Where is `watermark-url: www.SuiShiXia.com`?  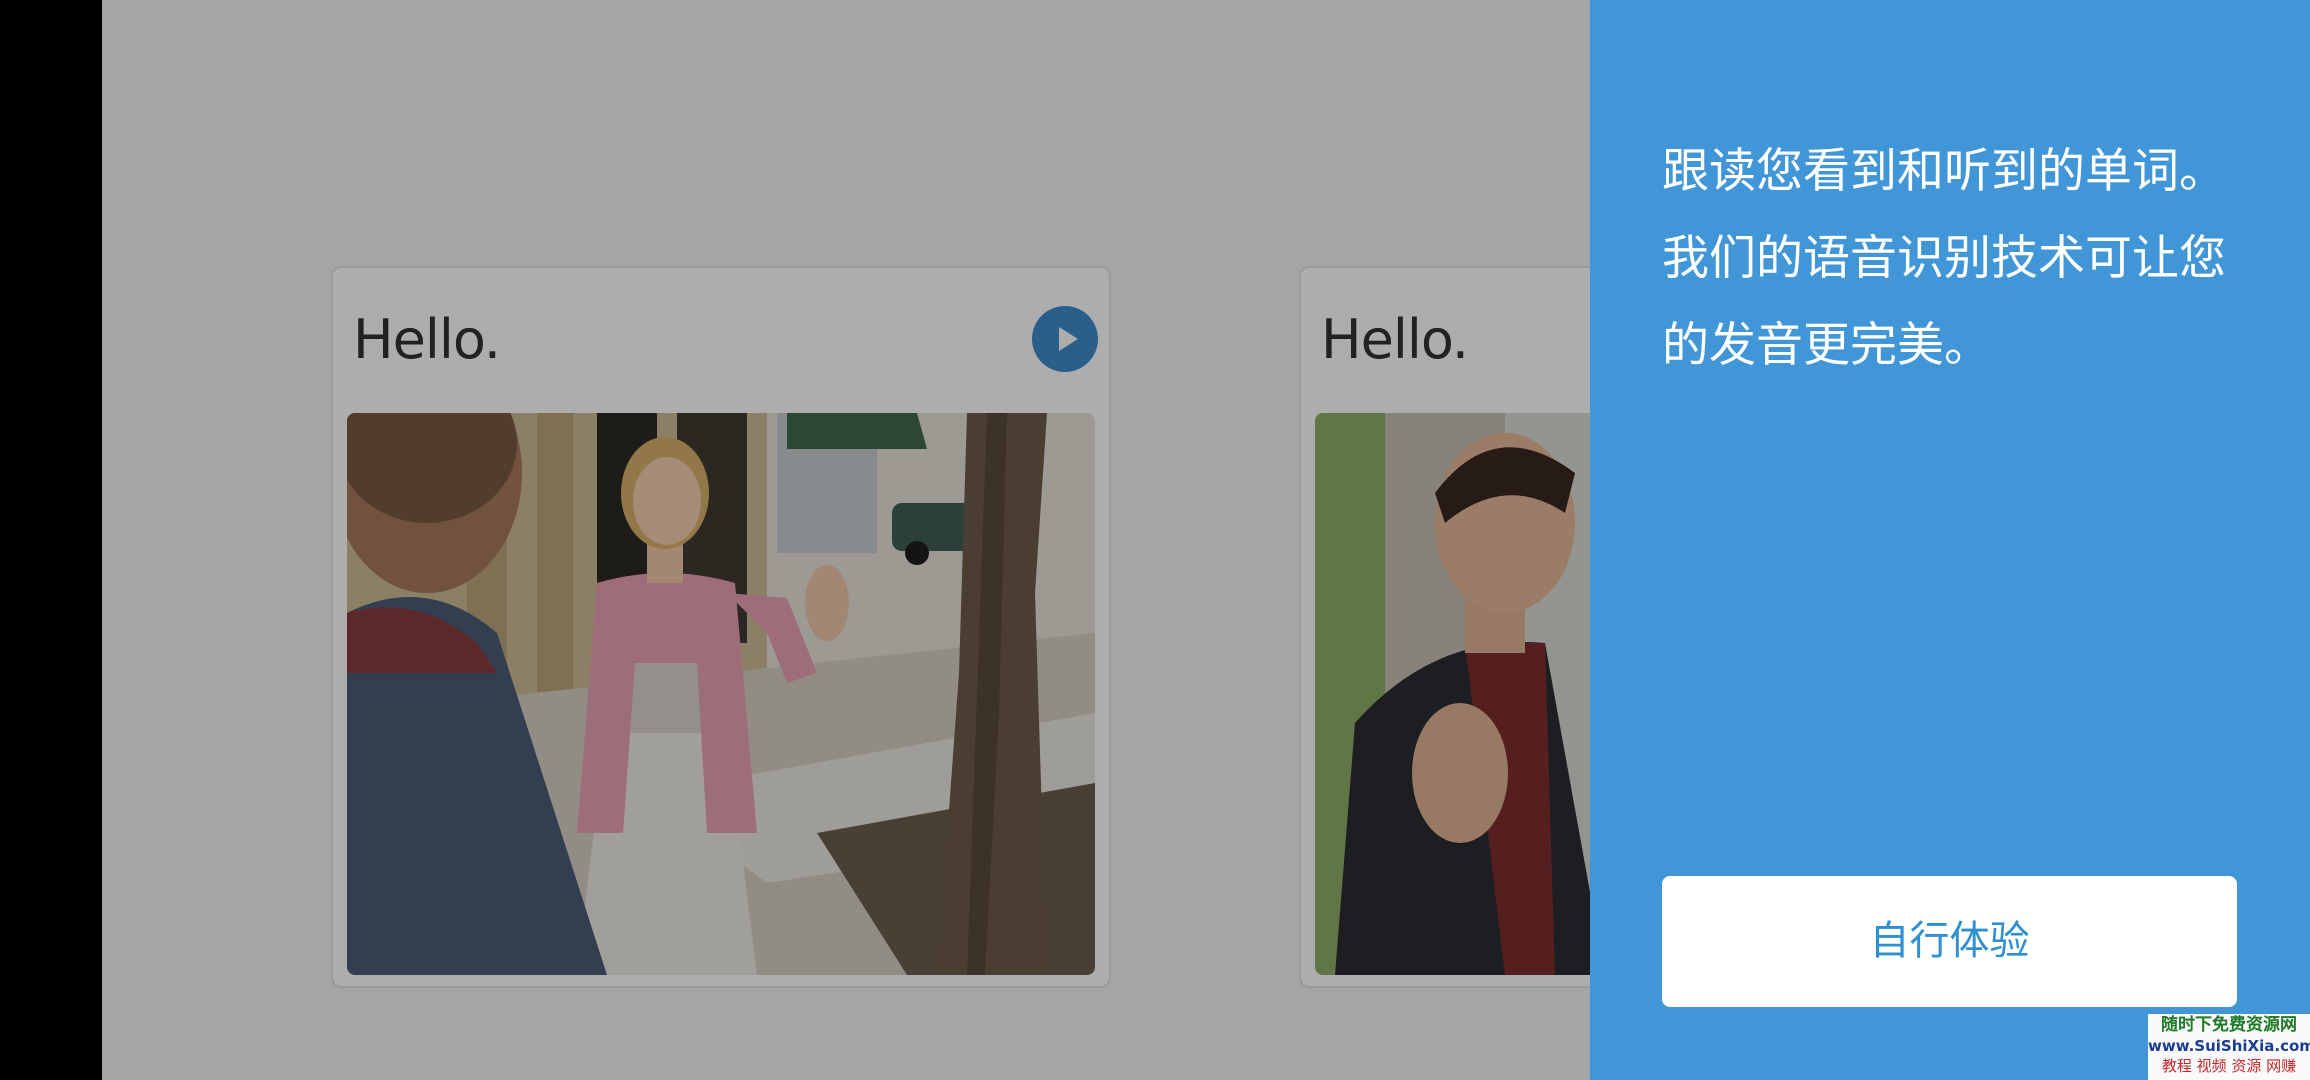 watermark-url: www.SuiShiXia.com is located at coordinates (2229, 1046).